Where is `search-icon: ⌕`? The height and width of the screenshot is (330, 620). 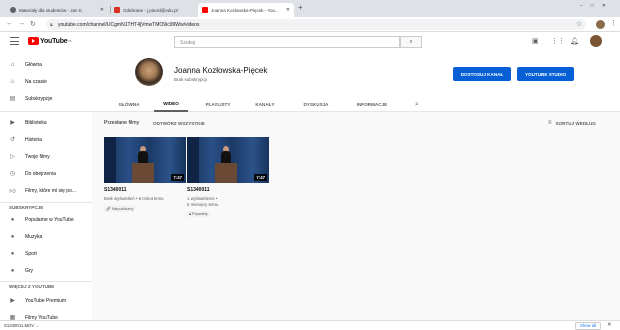
search-icon: ⌕ is located at coordinates (411, 42).